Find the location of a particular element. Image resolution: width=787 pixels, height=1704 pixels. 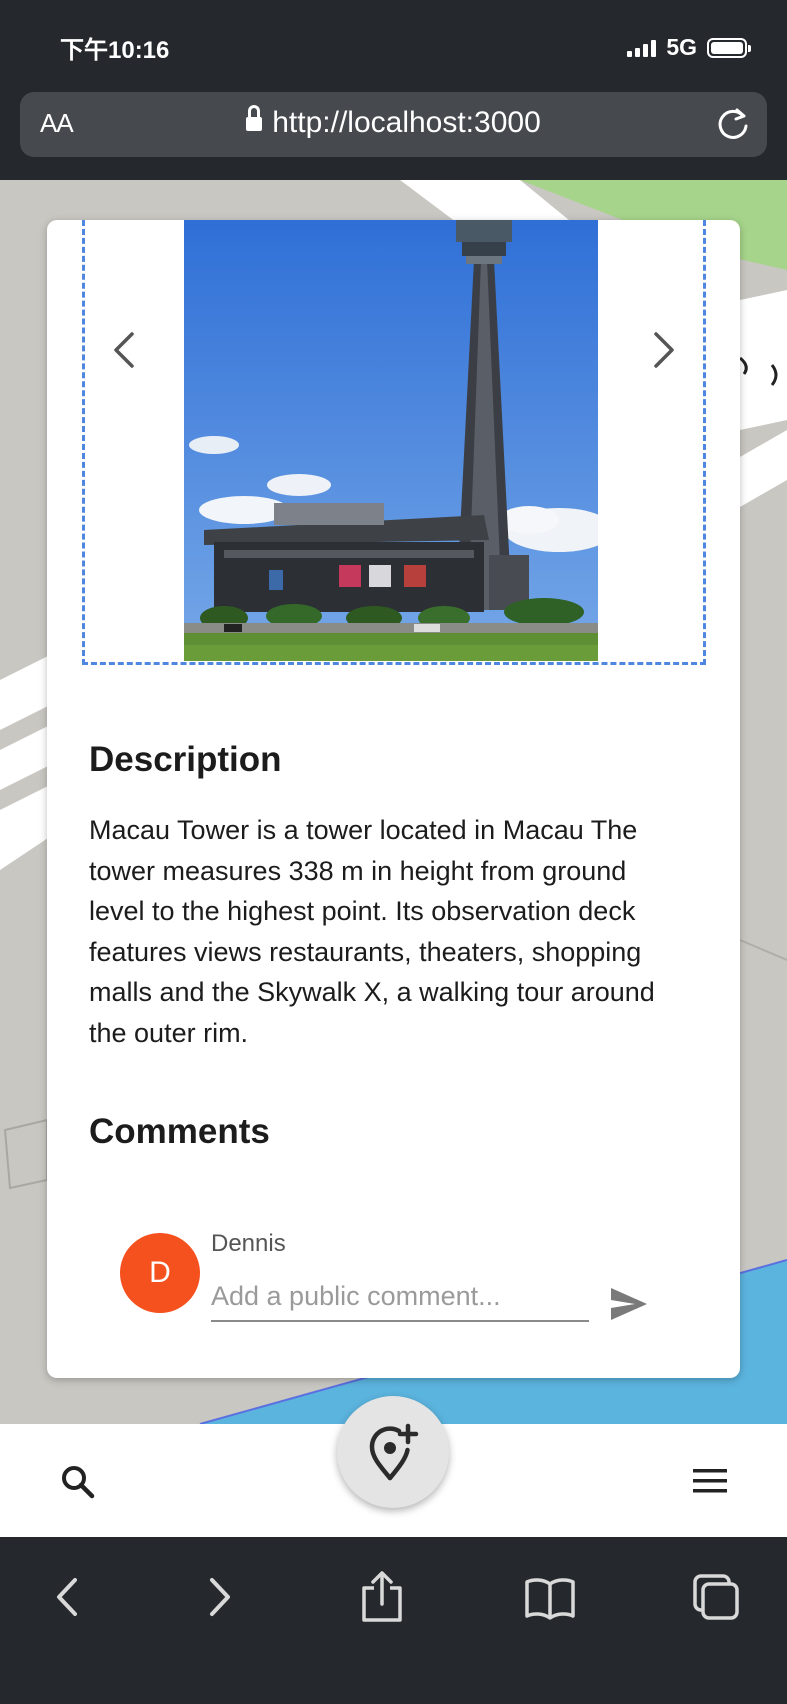

comment-input is located at coordinates (400, 1297).